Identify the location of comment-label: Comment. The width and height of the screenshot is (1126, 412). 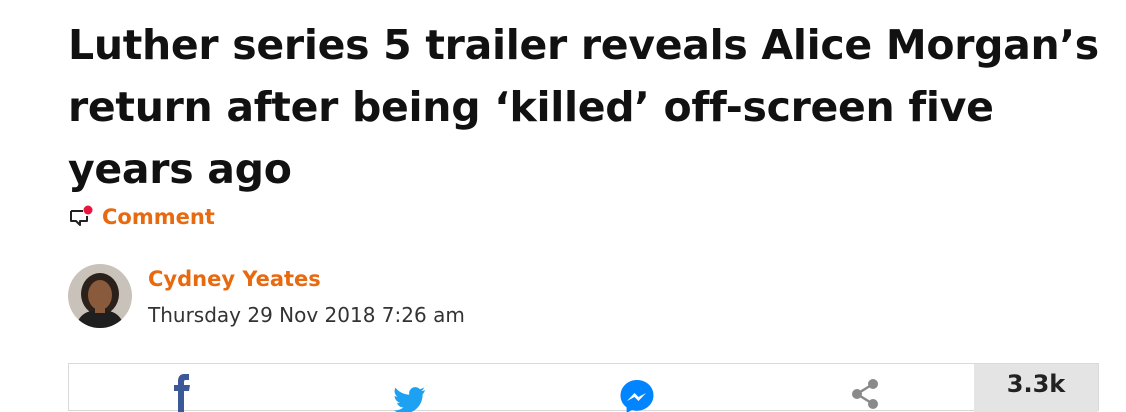
(158, 217).